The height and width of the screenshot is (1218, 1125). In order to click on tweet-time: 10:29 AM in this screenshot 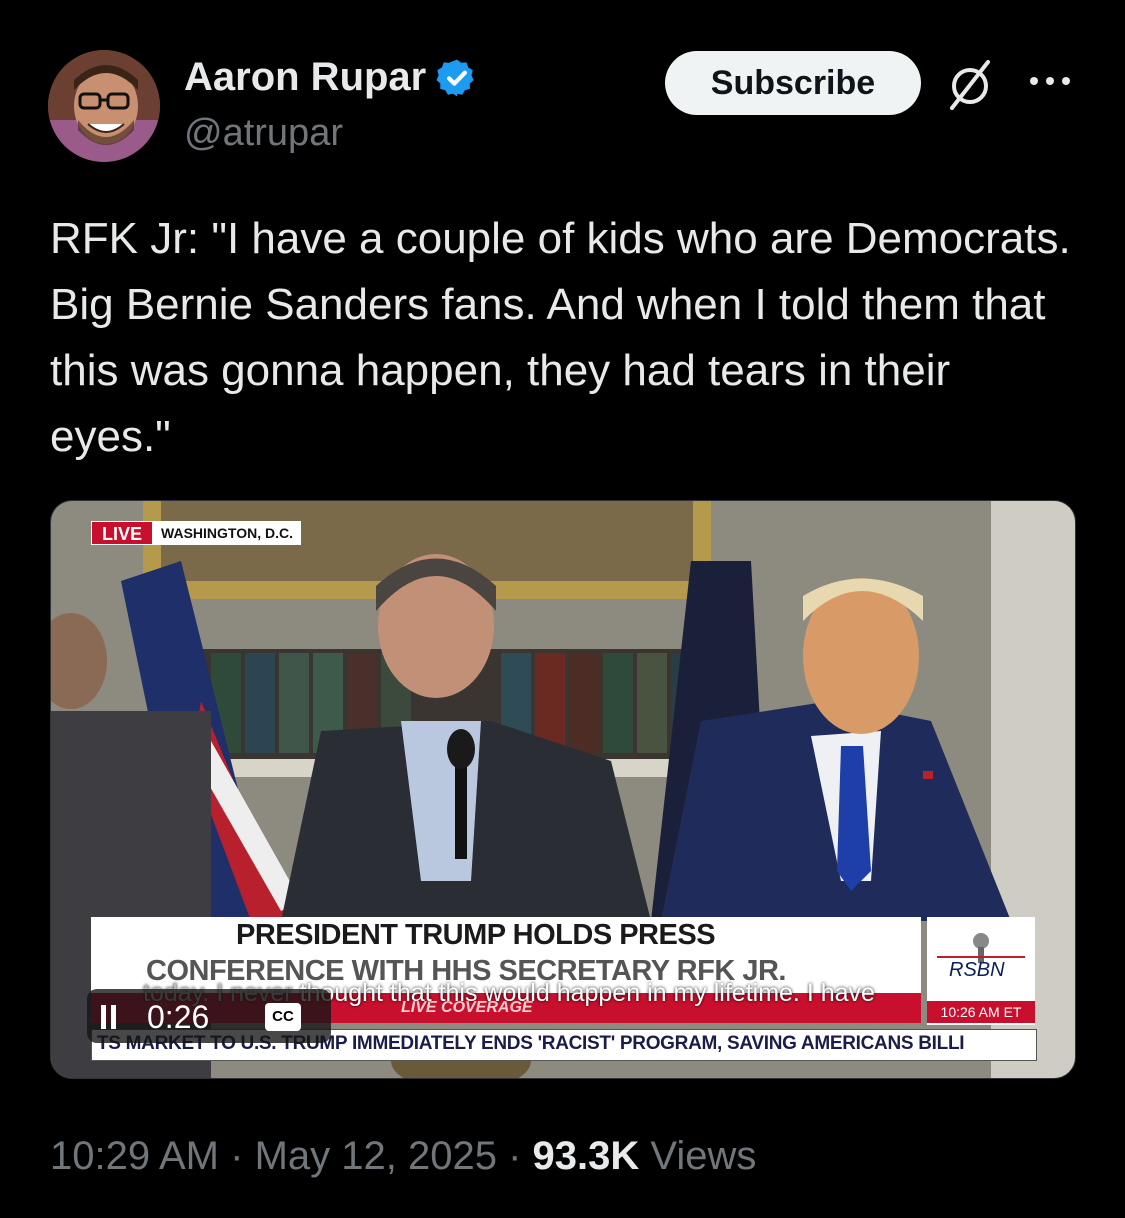, I will do `click(134, 1156)`.